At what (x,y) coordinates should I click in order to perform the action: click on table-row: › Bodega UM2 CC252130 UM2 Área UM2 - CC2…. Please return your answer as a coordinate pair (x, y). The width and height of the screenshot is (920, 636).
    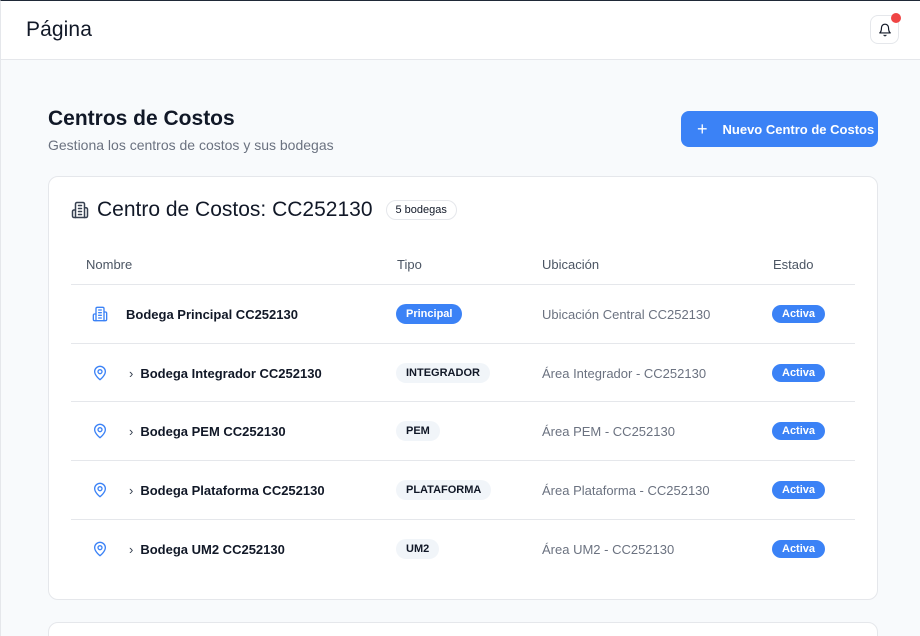
    Looking at the image, I should click on (463, 548).